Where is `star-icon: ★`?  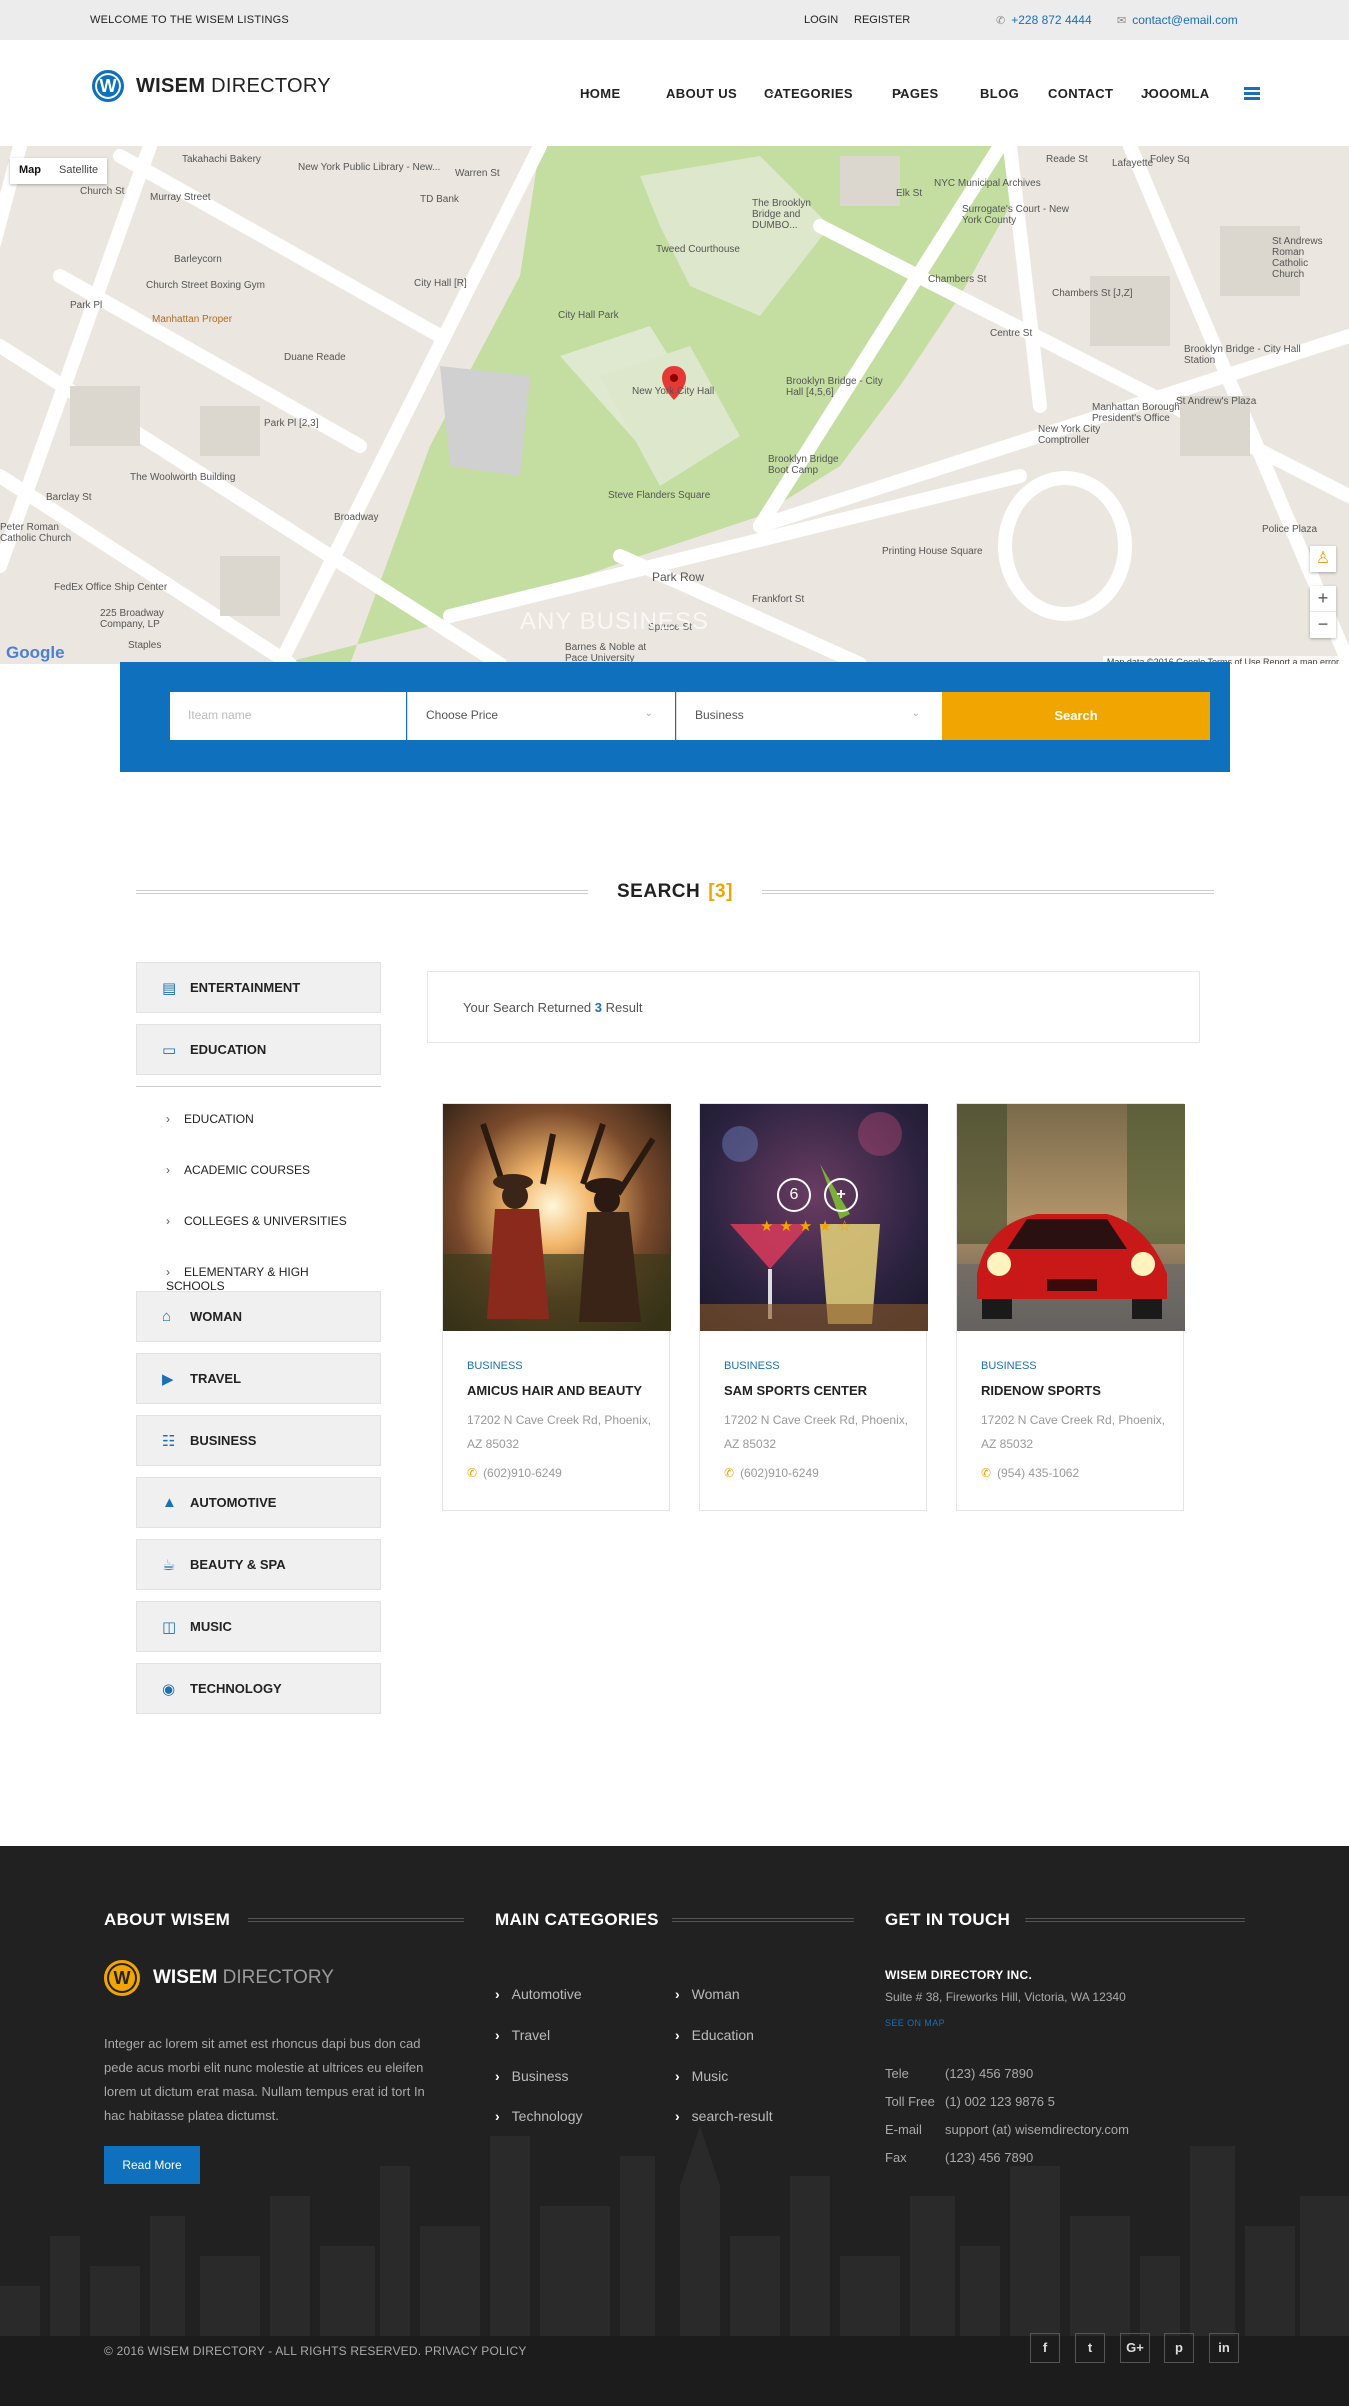 star-icon: ★ is located at coordinates (828, 1226).